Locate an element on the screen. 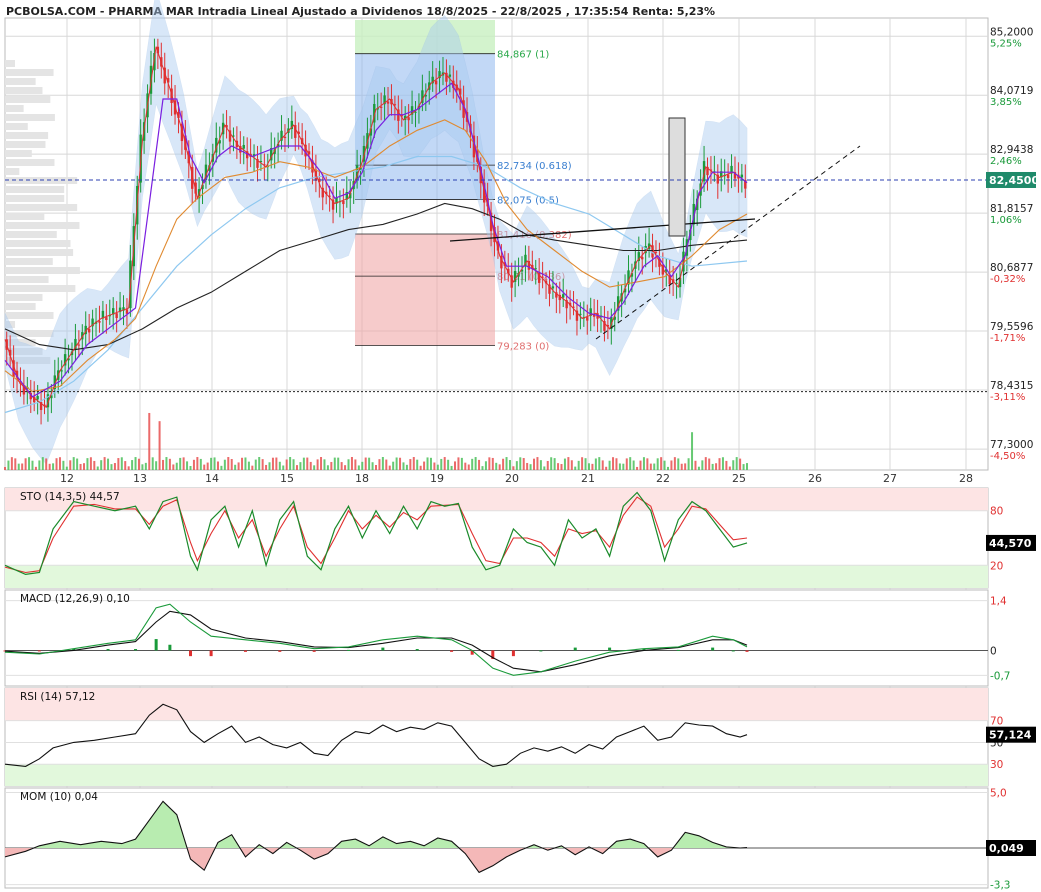 This screenshot has height=892, width=1041. fib-label: 84,867 (1) is located at coordinates (523, 55).